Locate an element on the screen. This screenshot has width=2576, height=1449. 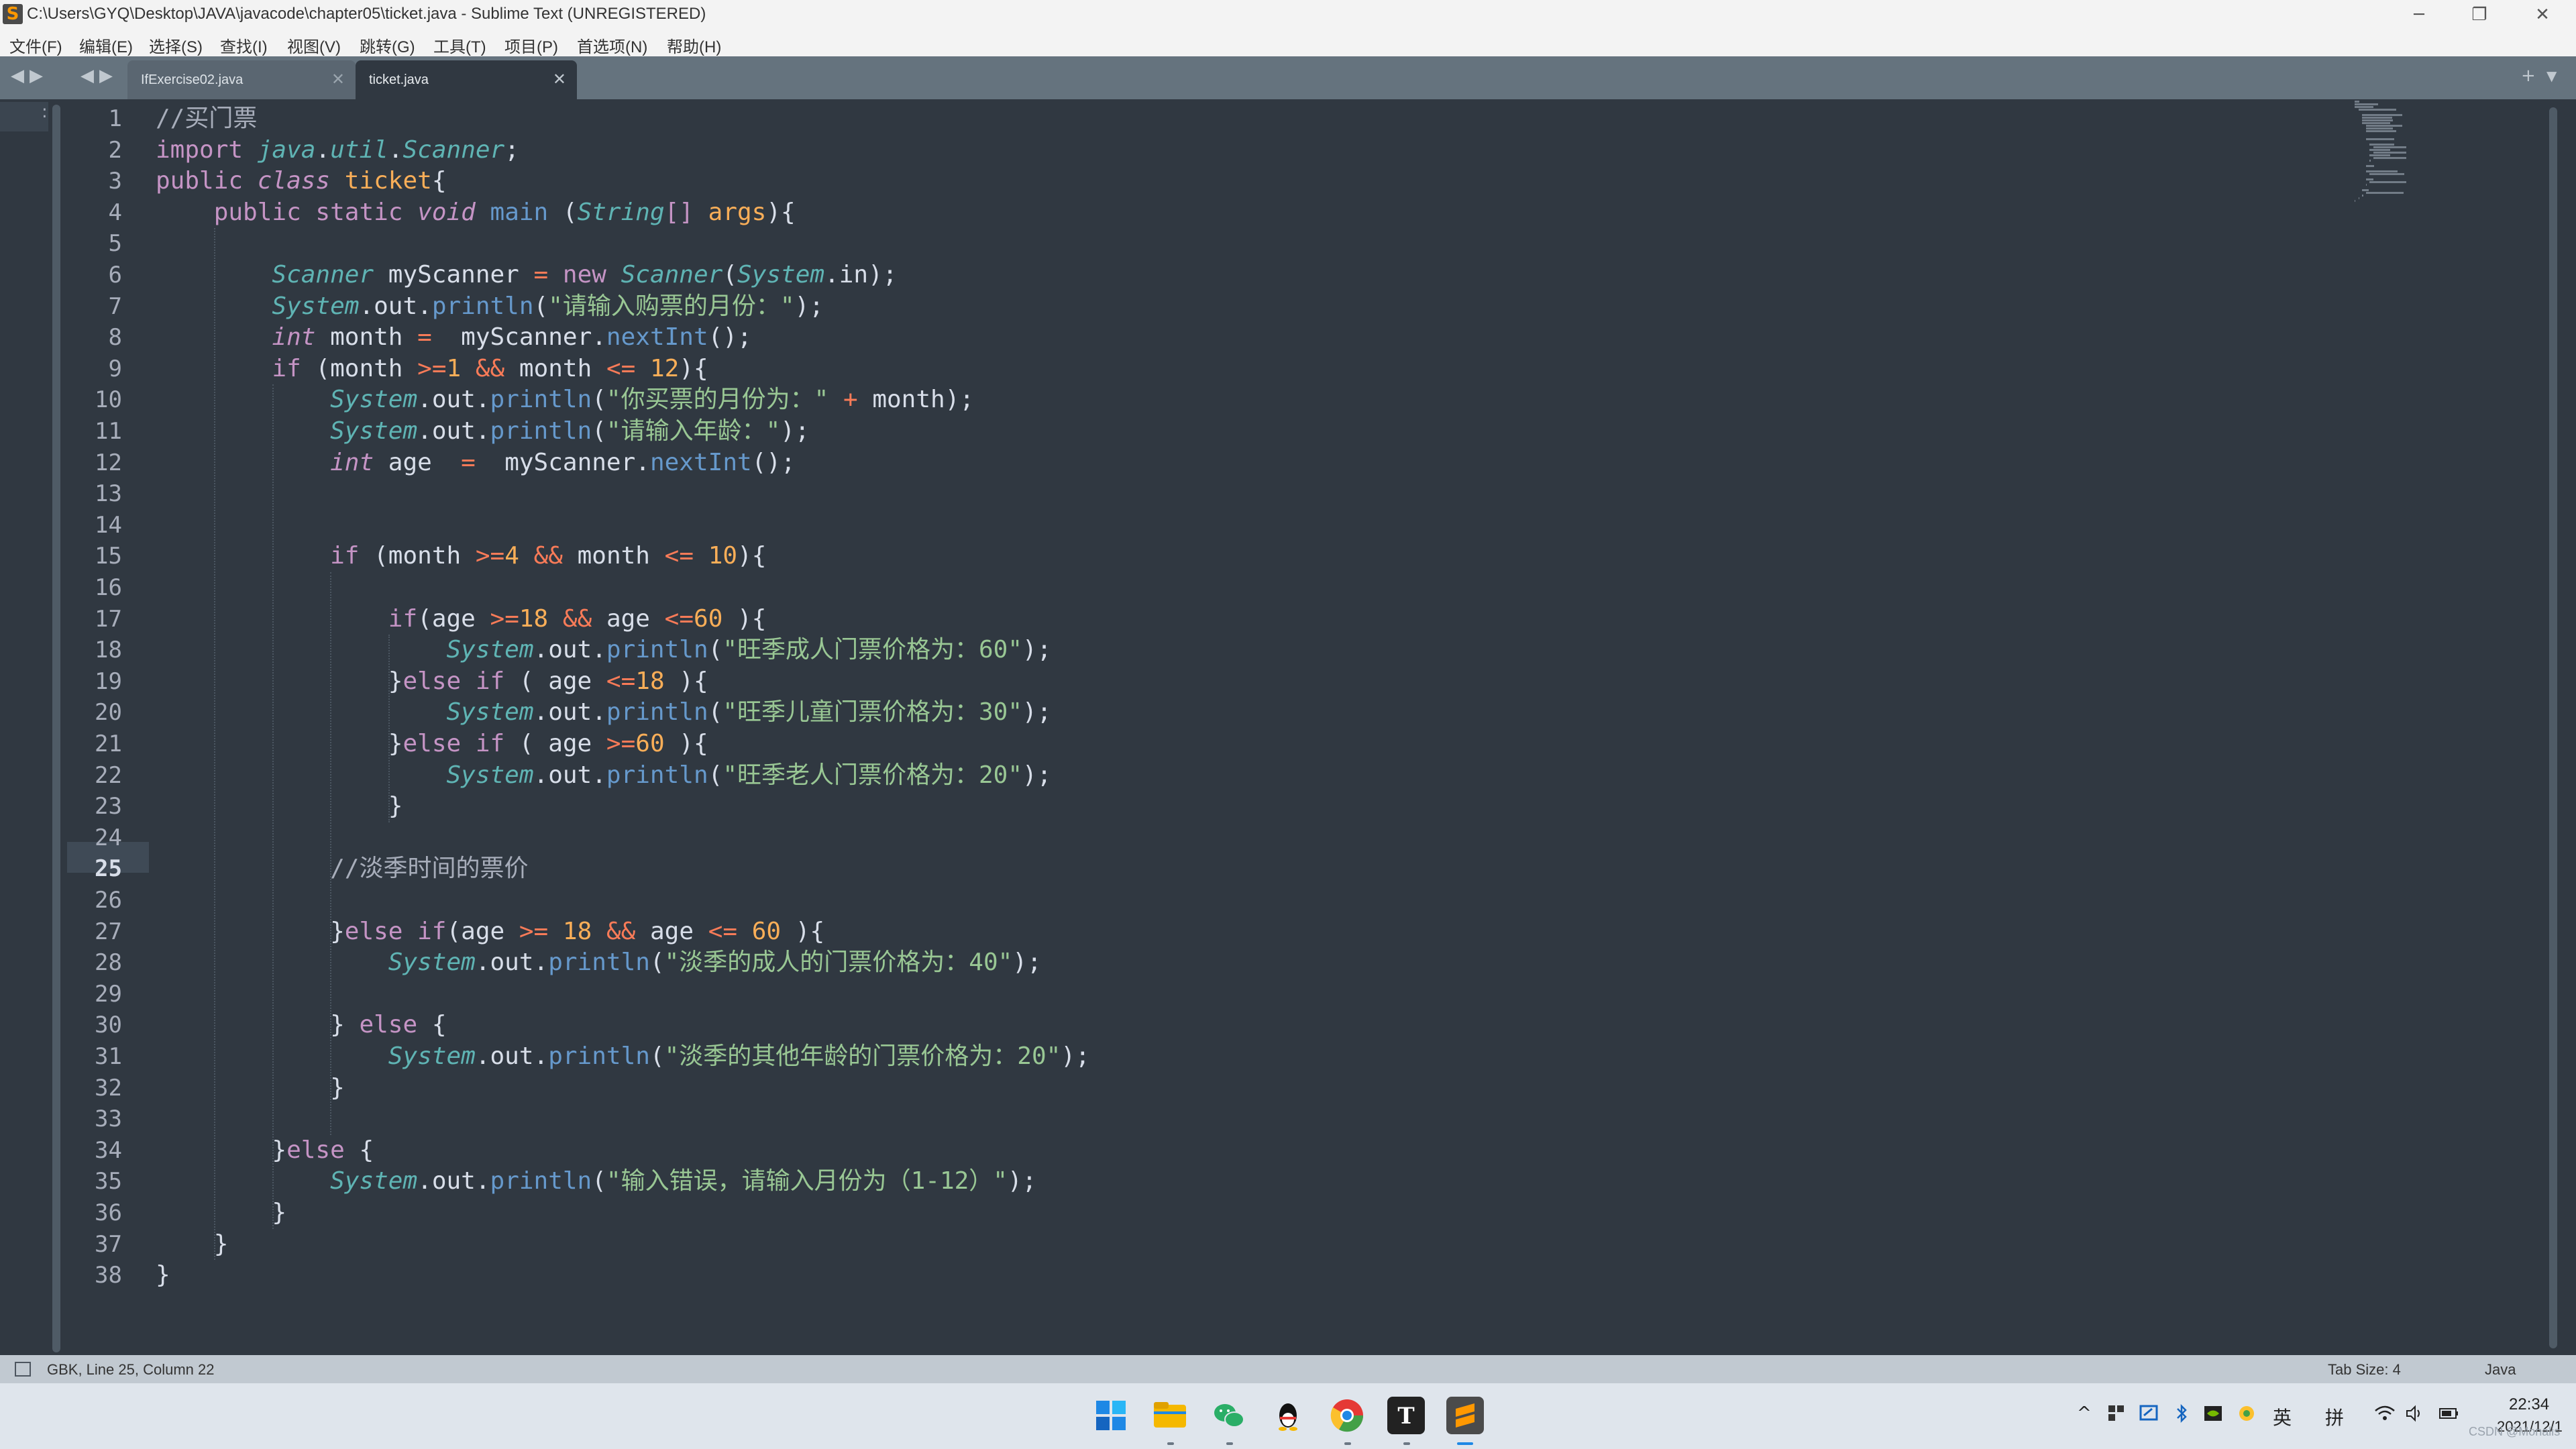
code-token: System is located at coordinates (781, 274).